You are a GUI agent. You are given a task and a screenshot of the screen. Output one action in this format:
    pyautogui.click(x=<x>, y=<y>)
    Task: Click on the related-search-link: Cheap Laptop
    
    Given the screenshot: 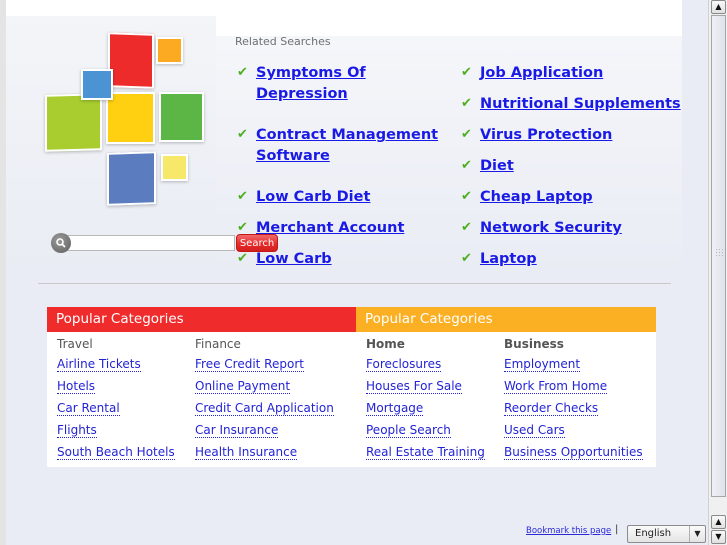 What is the action you would take?
    pyautogui.click(x=536, y=197)
    